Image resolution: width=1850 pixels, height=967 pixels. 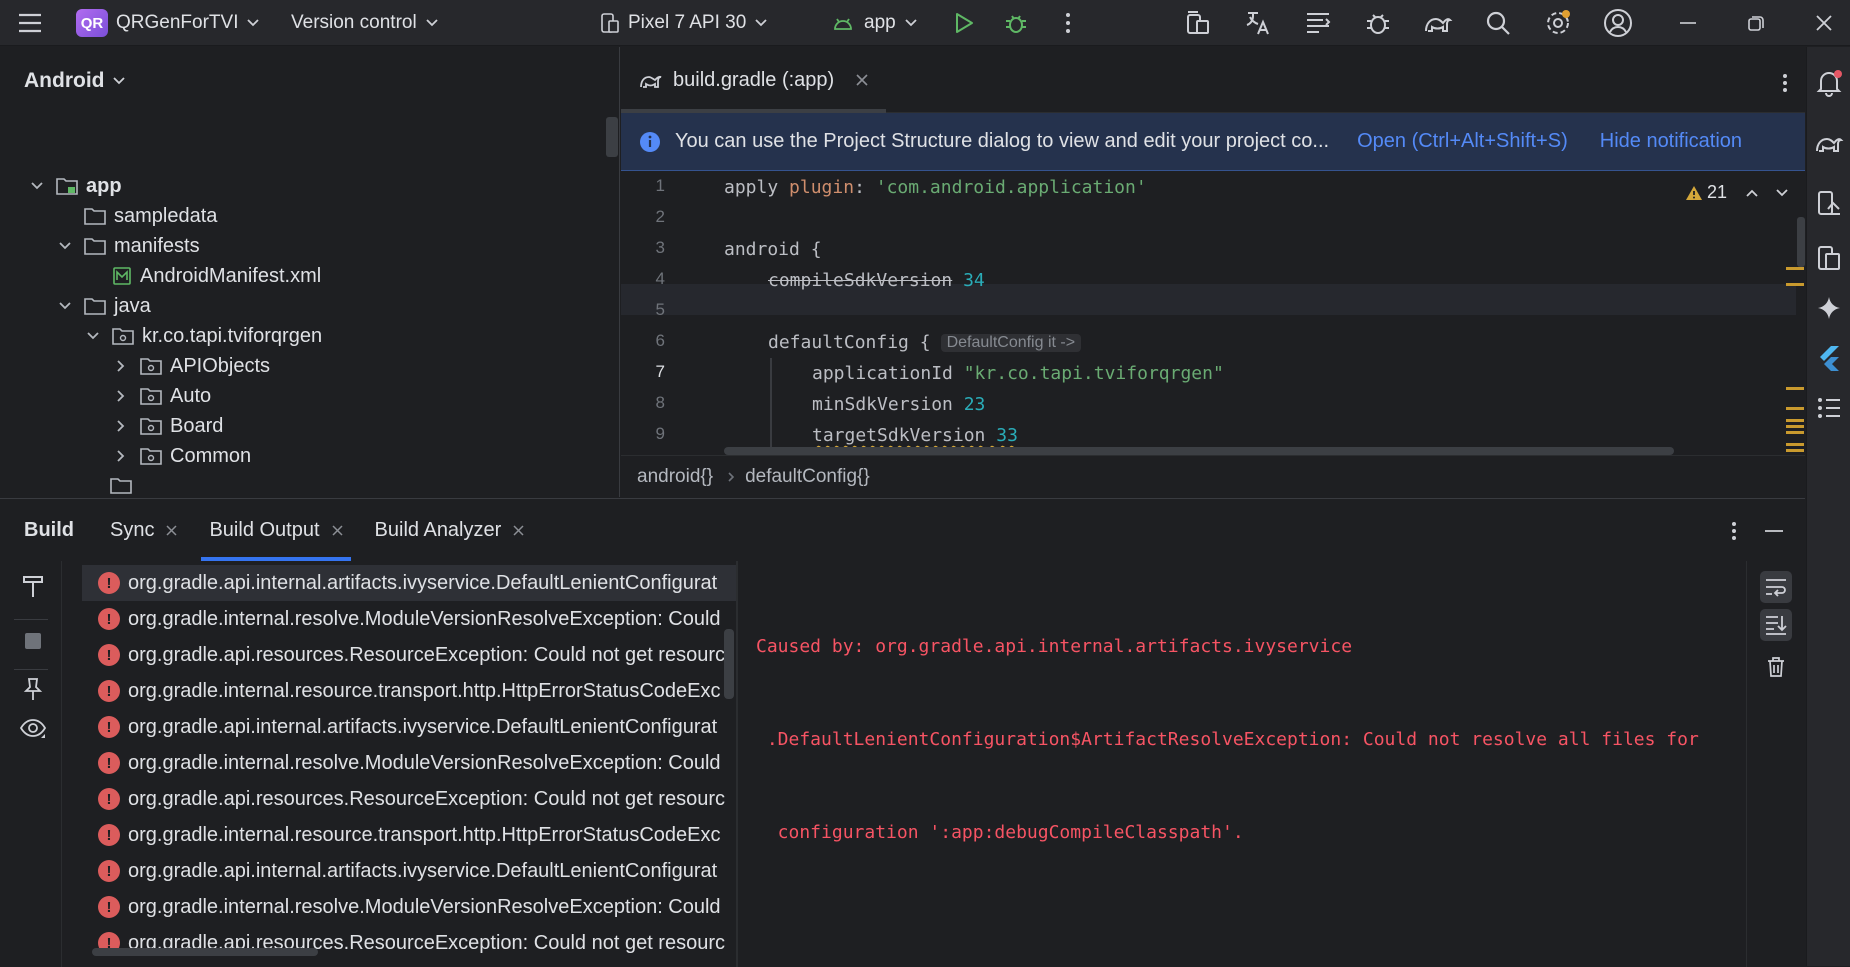 I want to click on warning-mark, so click(x=1795, y=408).